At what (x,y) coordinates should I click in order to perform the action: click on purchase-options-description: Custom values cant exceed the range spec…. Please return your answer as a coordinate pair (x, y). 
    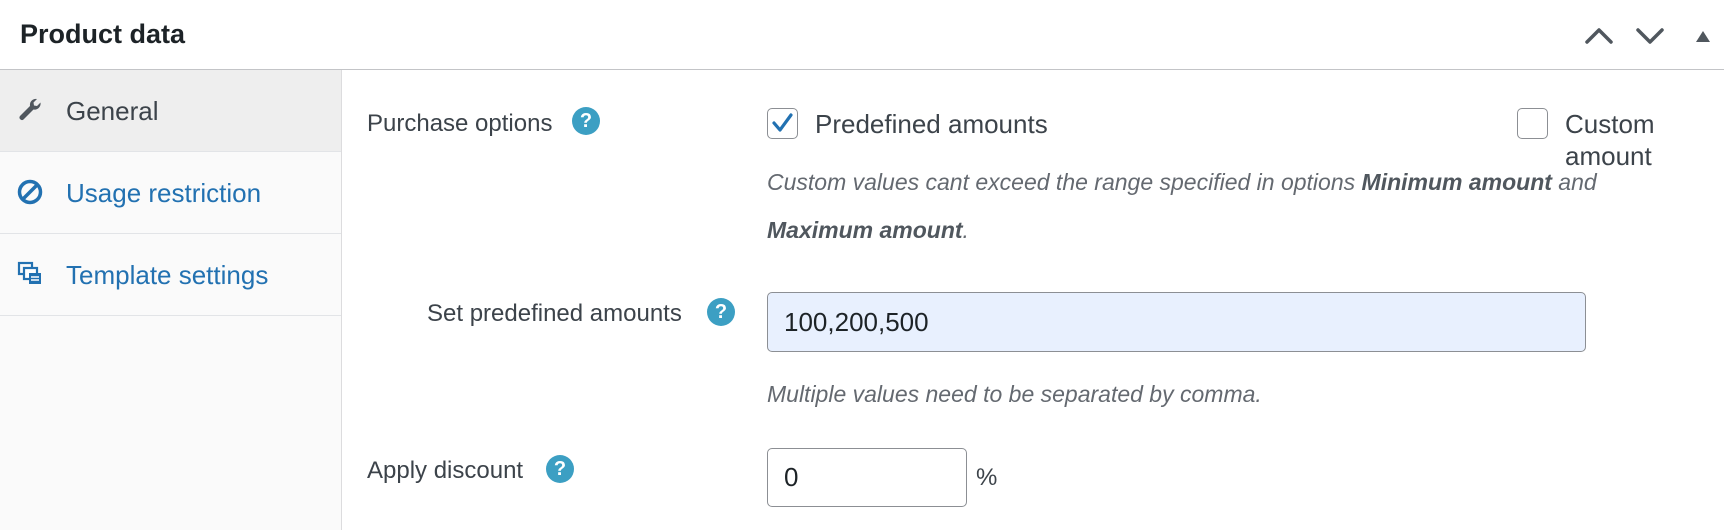
    Looking at the image, I should click on (1182, 206).